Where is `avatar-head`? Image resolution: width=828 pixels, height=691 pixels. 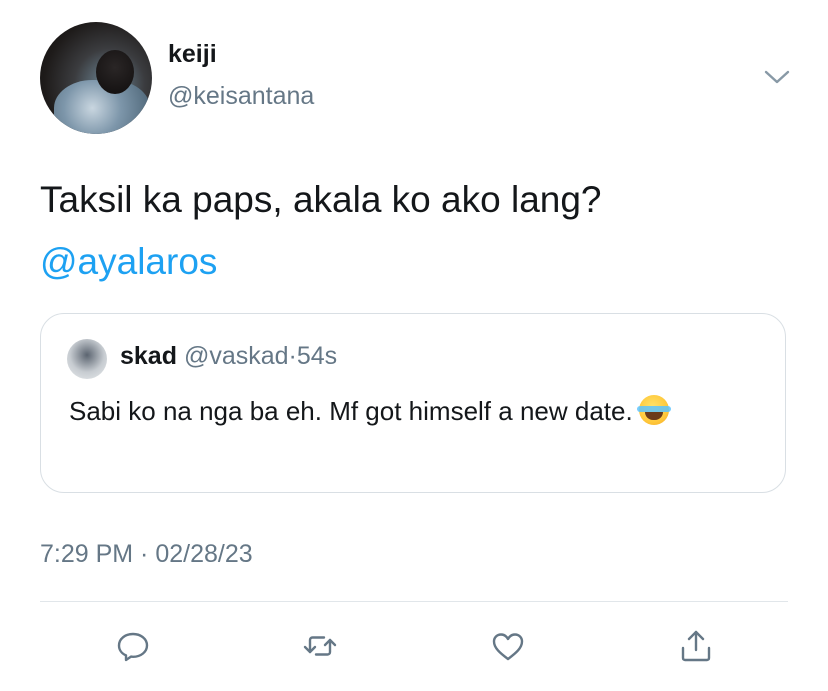 avatar-head is located at coordinates (115, 72).